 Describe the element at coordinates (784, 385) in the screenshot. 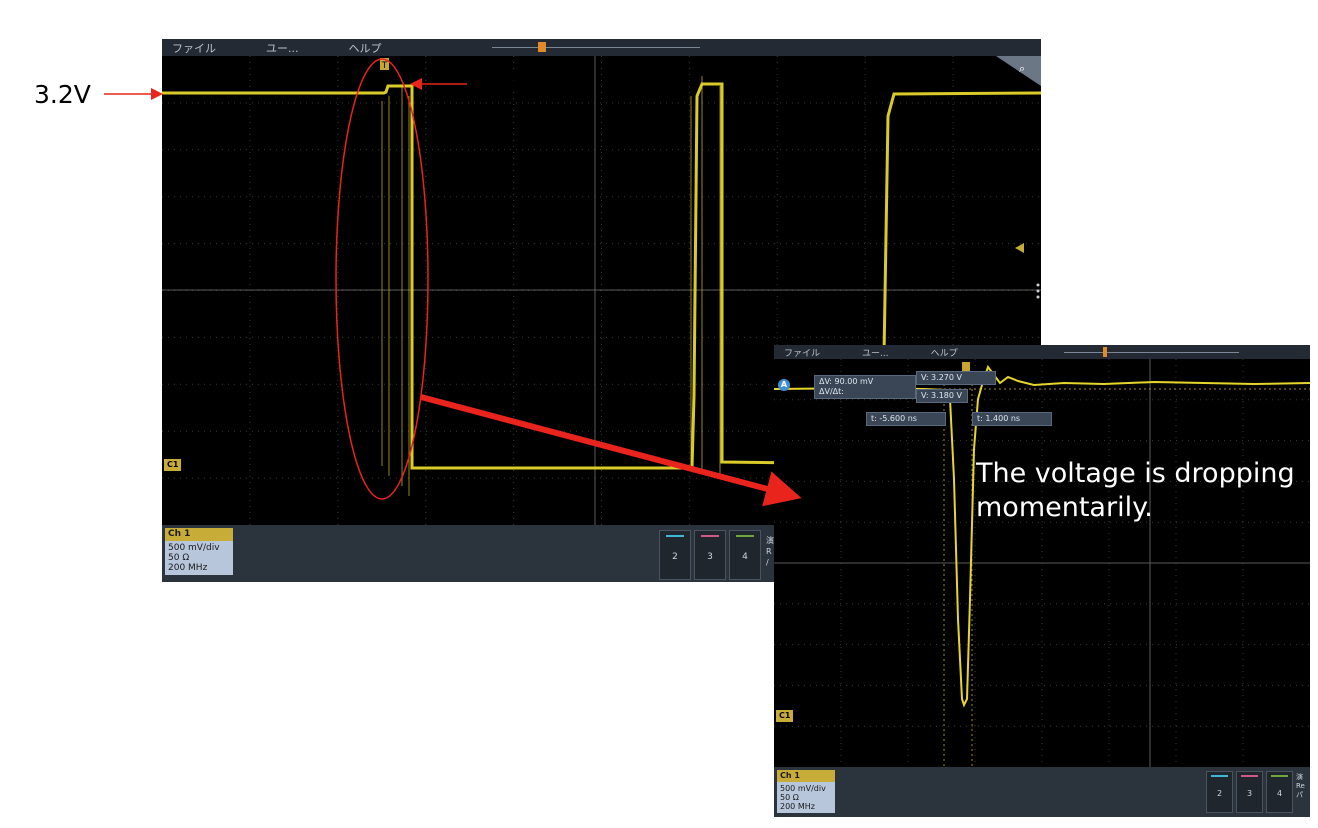

I see `cursor-a-badge: A` at that location.